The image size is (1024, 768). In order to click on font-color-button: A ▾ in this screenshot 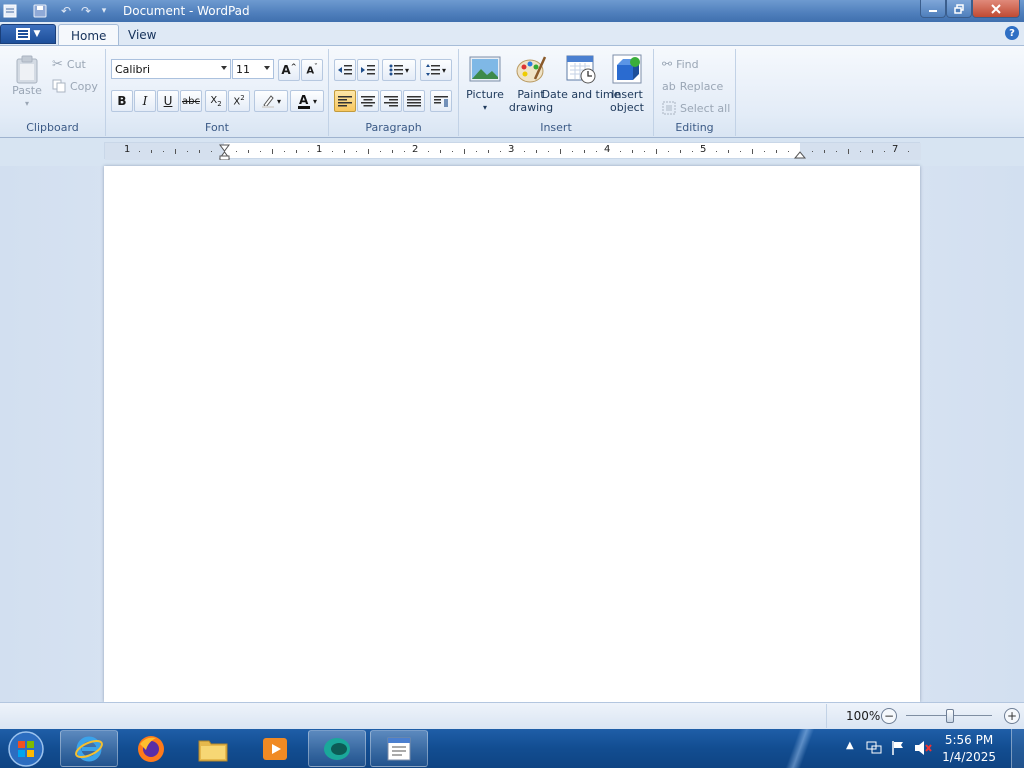, I will do `click(307, 101)`.